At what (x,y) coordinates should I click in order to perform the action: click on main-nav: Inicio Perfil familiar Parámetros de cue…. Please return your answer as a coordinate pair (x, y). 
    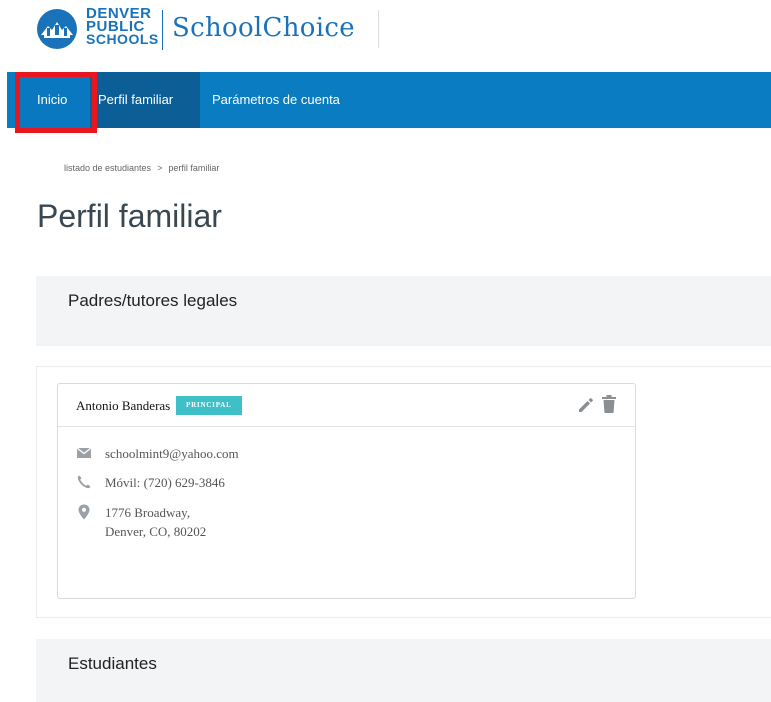
    Looking at the image, I should click on (389, 100).